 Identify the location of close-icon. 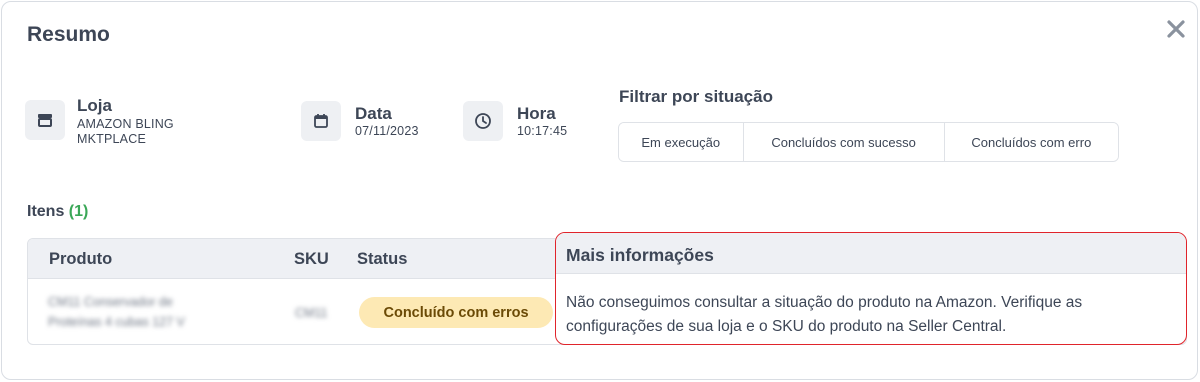
(1176, 29).